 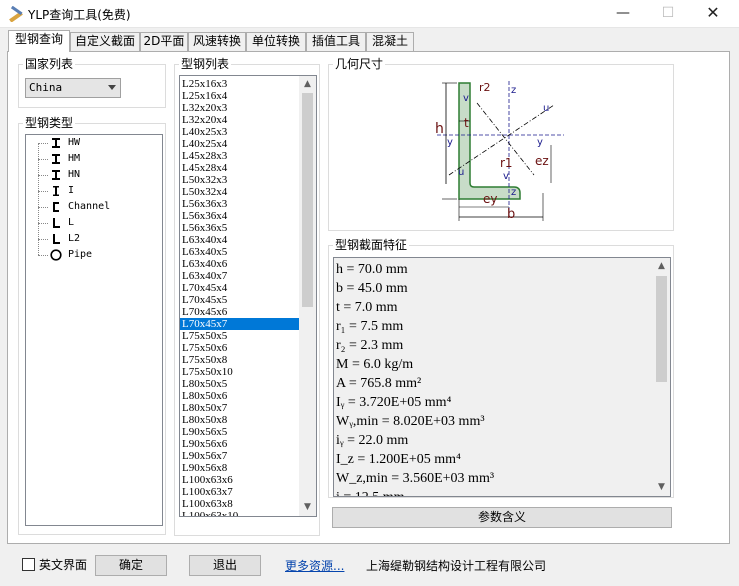 What do you see at coordinates (240, 456) in the screenshot?
I see `list-item: L90x56x7` at bounding box center [240, 456].